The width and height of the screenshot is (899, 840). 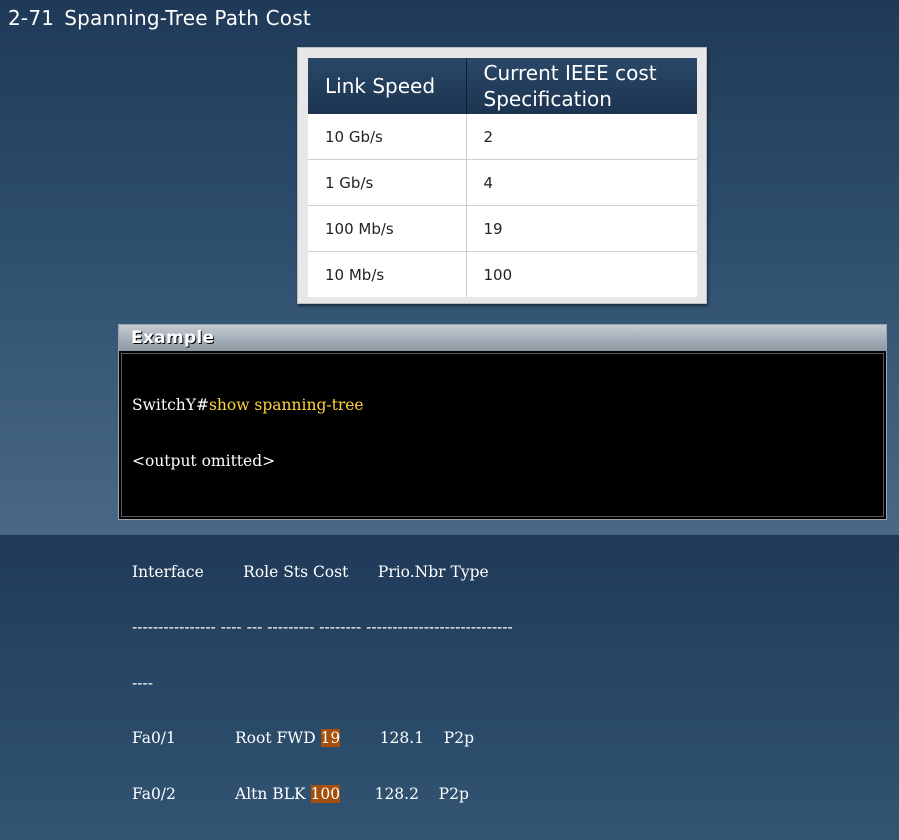 What do you see at coordinates (204, 460) in the screenshot?
I see `console-omitted-line: <output omitted>` at bounding box center [204, 460].